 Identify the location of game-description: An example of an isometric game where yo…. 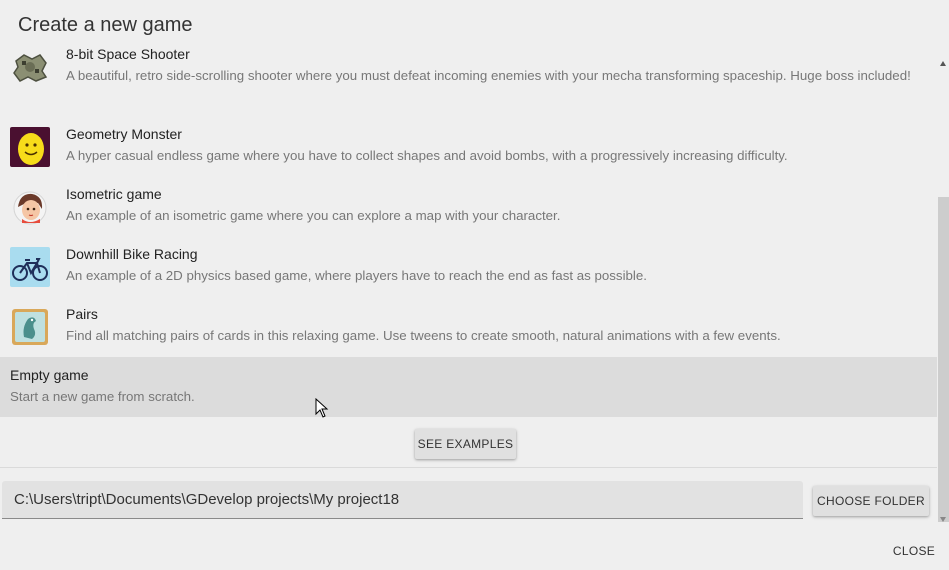
(313, 215).